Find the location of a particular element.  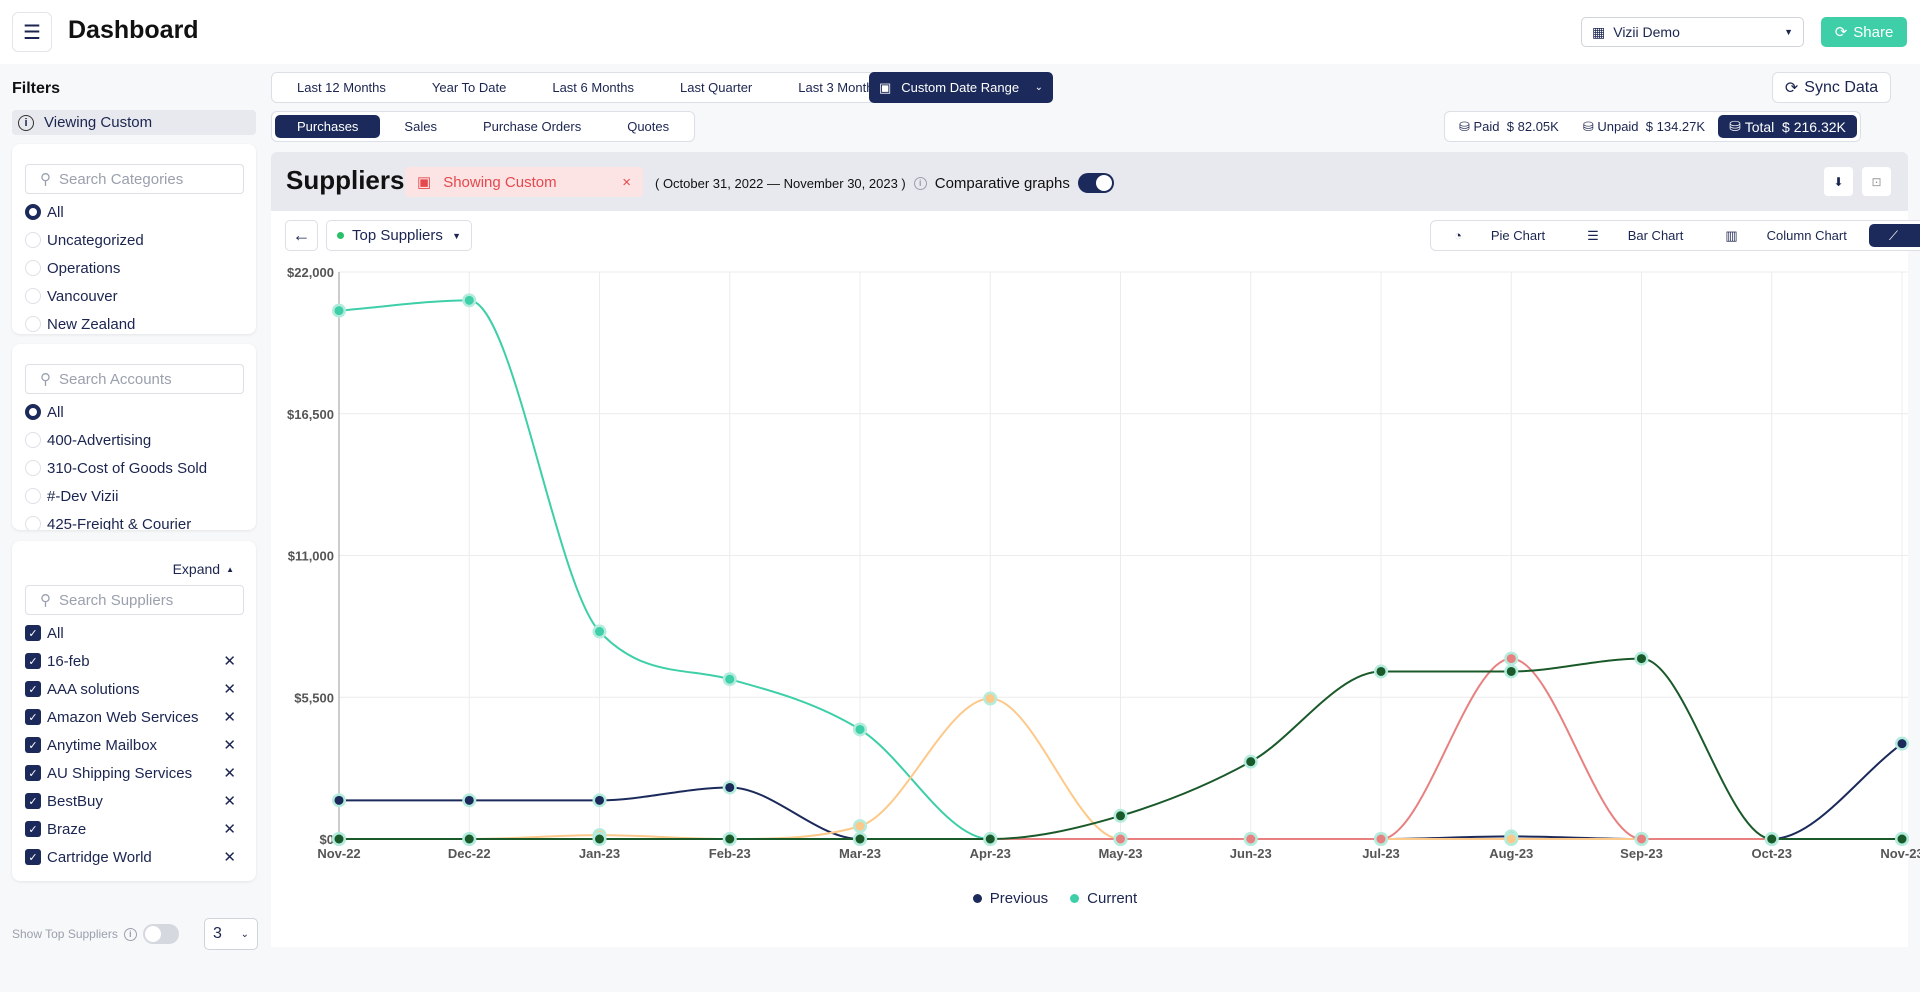

x-tick-label: Dec-22 is located at coordinates (469, 853).